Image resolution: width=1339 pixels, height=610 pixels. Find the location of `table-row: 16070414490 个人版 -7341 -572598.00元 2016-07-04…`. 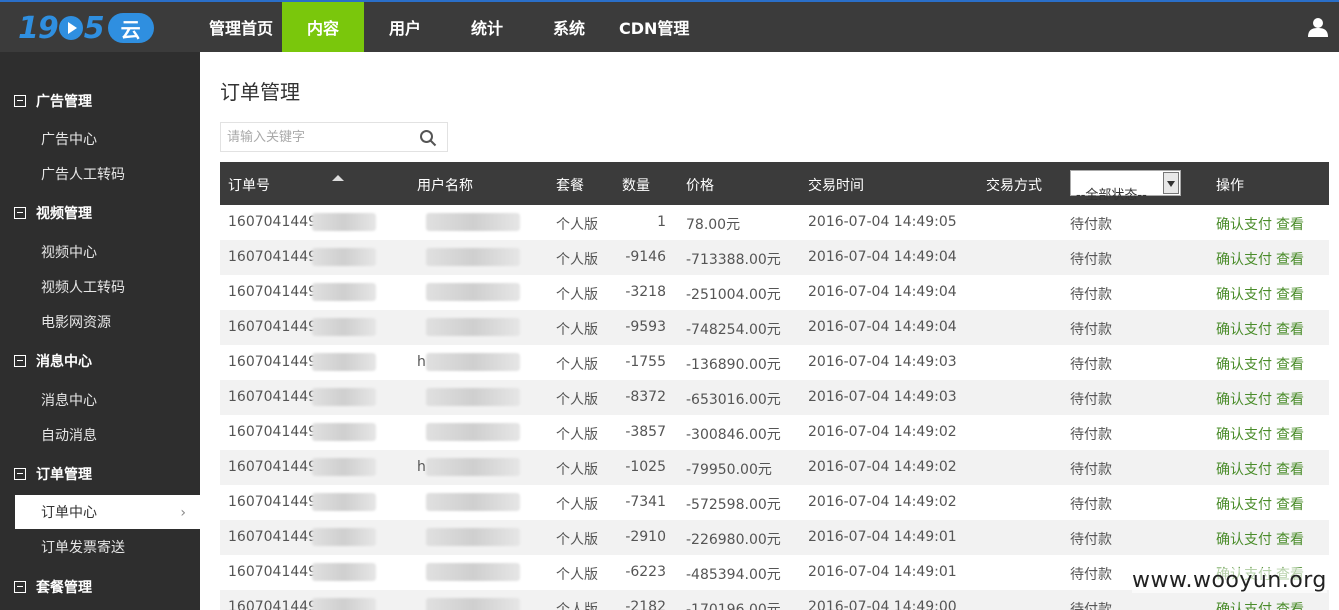

table-row: 16070414490 个人版 -7341 -572598.00元 2016-07-04… is located at coordinates (774, 502).